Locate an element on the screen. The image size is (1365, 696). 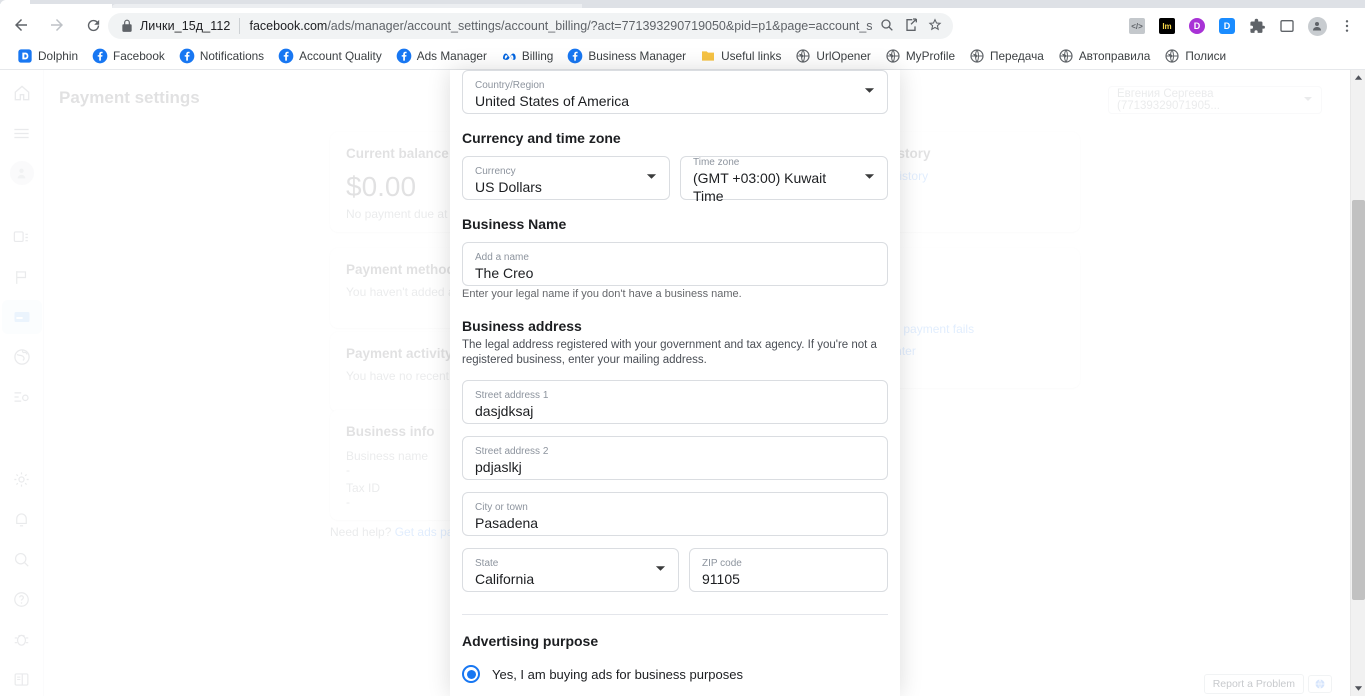
business-name-input-label: Add a name is located at coordinates (502, 257).